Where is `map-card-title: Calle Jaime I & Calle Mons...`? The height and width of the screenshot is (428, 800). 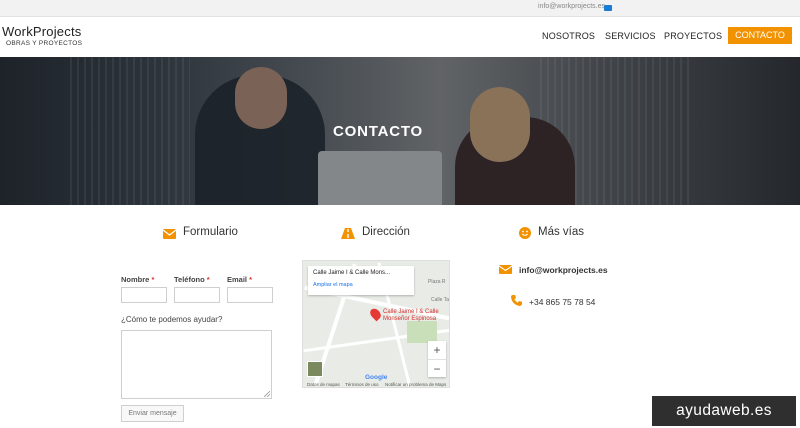 map-card-title: Calle Jaime I & Calle Mons... is located at coordinates (352, 273).